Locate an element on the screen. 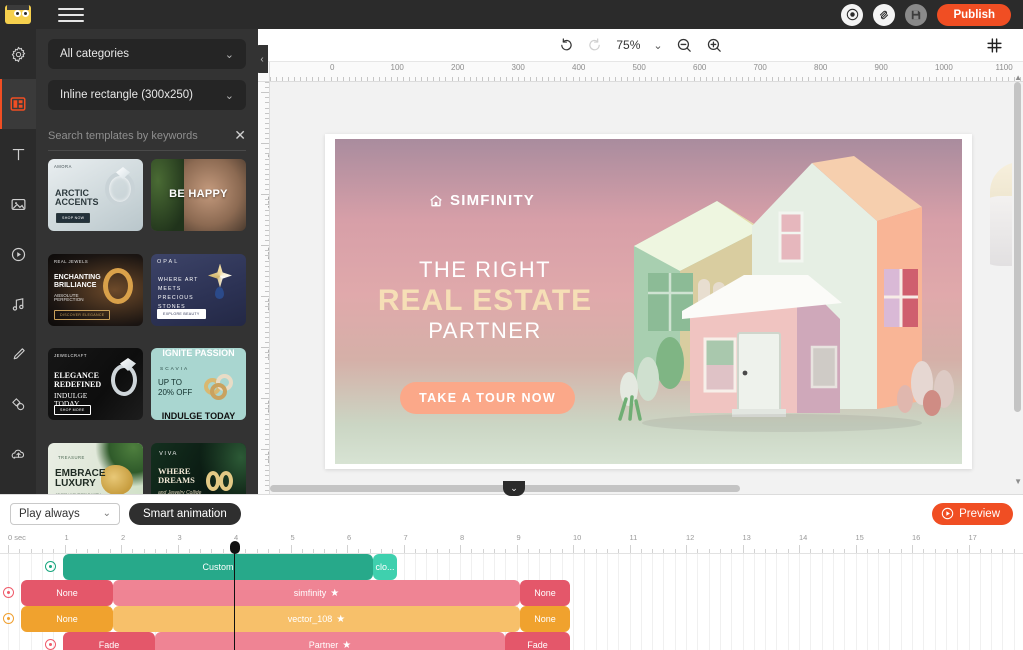 The width and height of the screenshot is (1023, 650). track-simfinity: None simfinity ★ None is located at coordinates (511, 593).